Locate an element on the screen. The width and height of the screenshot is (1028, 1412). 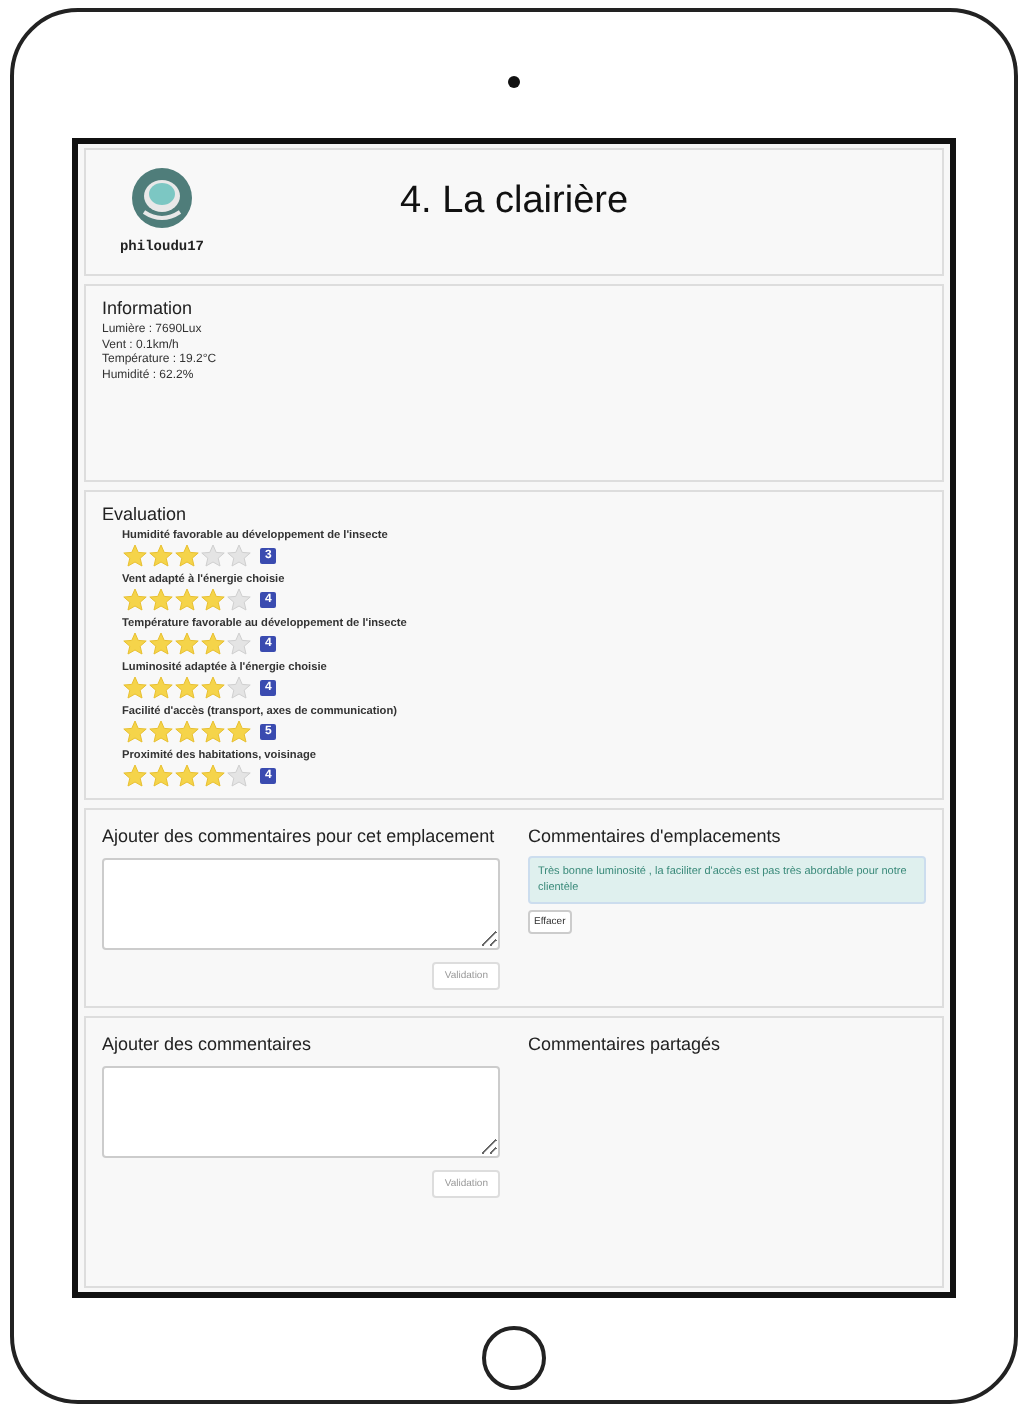
section-heading: Commentaires partagés is located at coordinates (625, 1044).